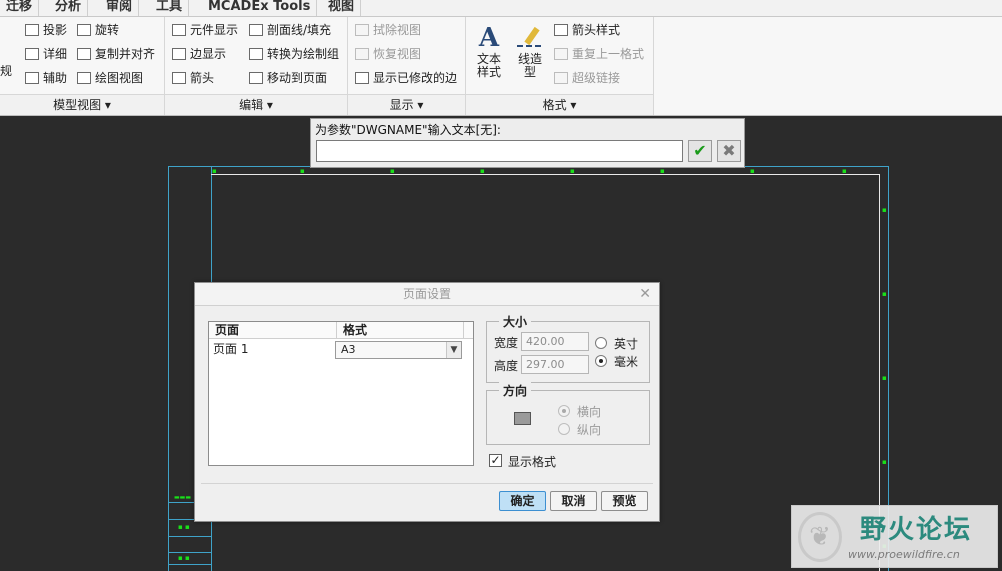  I want to click on component-display-button: 元件显示, so click(205, 30).